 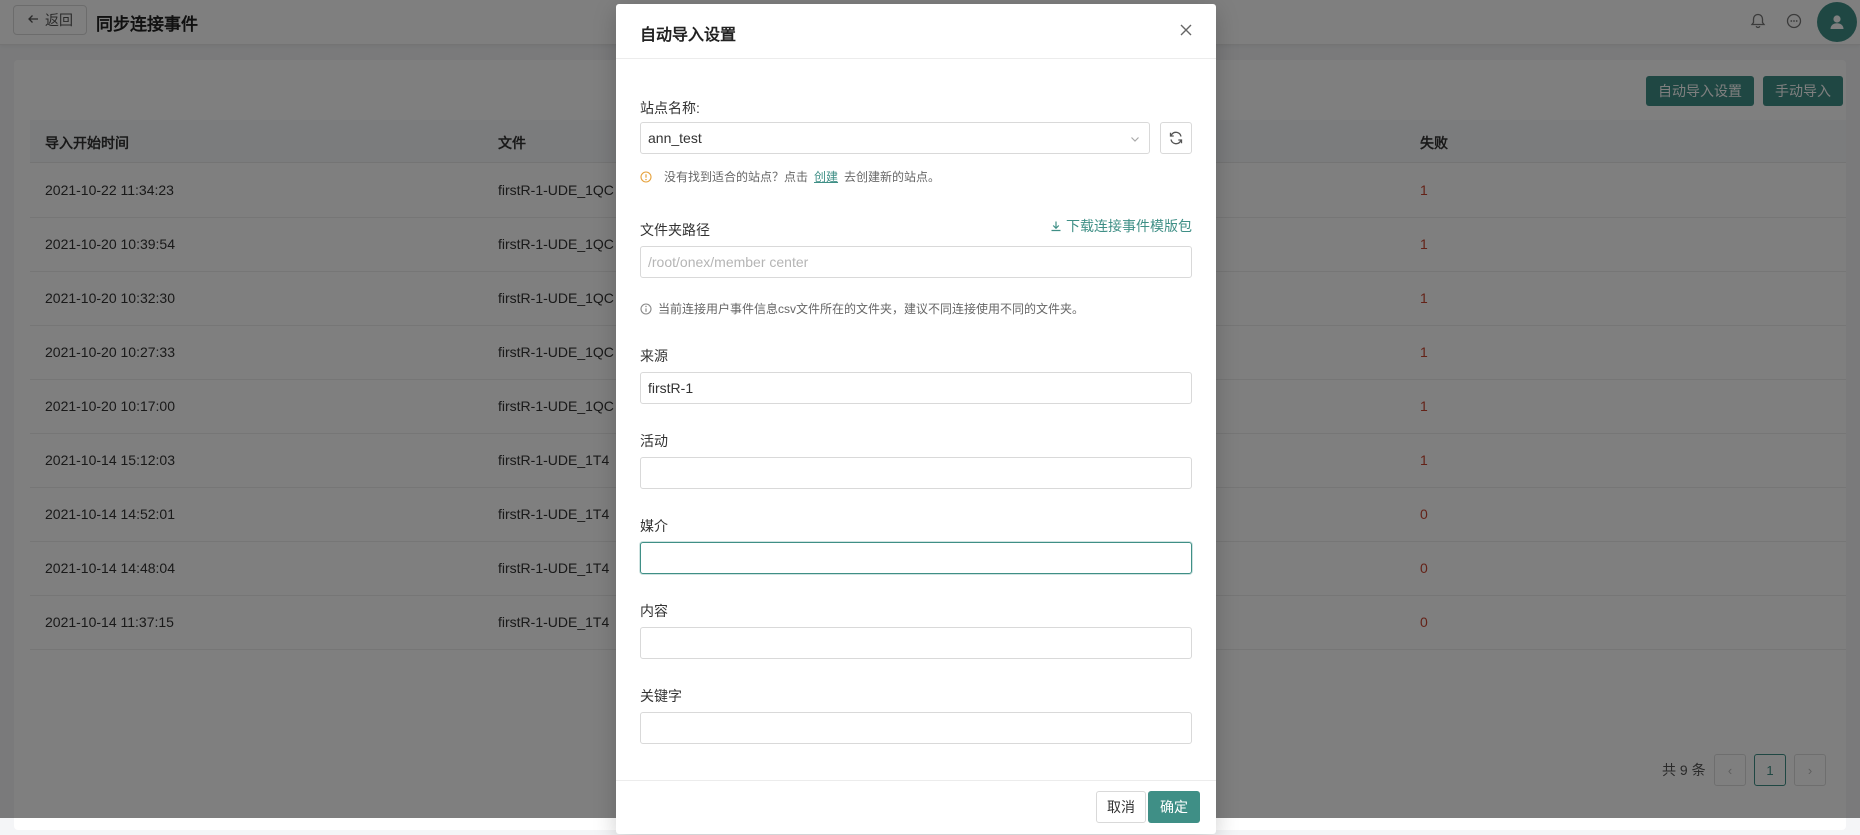 What do you see at coordinates (1135, 138) in the screenshot?
I see `chevron-down-icon` at bounding box center [1135, 138].